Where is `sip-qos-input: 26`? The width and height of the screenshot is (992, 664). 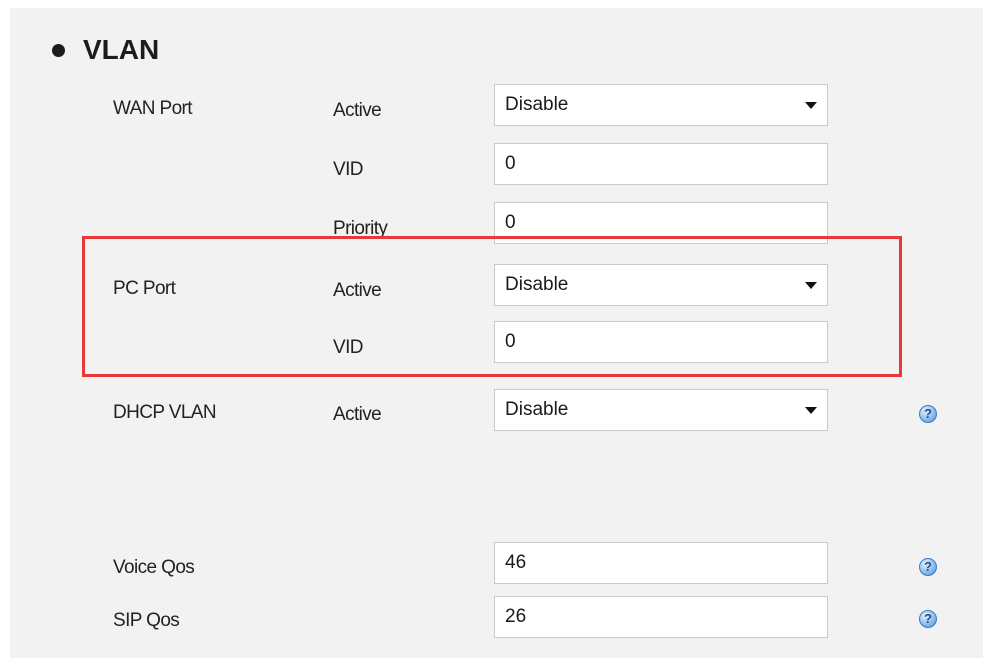
sip-qos-input: 26 is located at coordinates (661, 617).